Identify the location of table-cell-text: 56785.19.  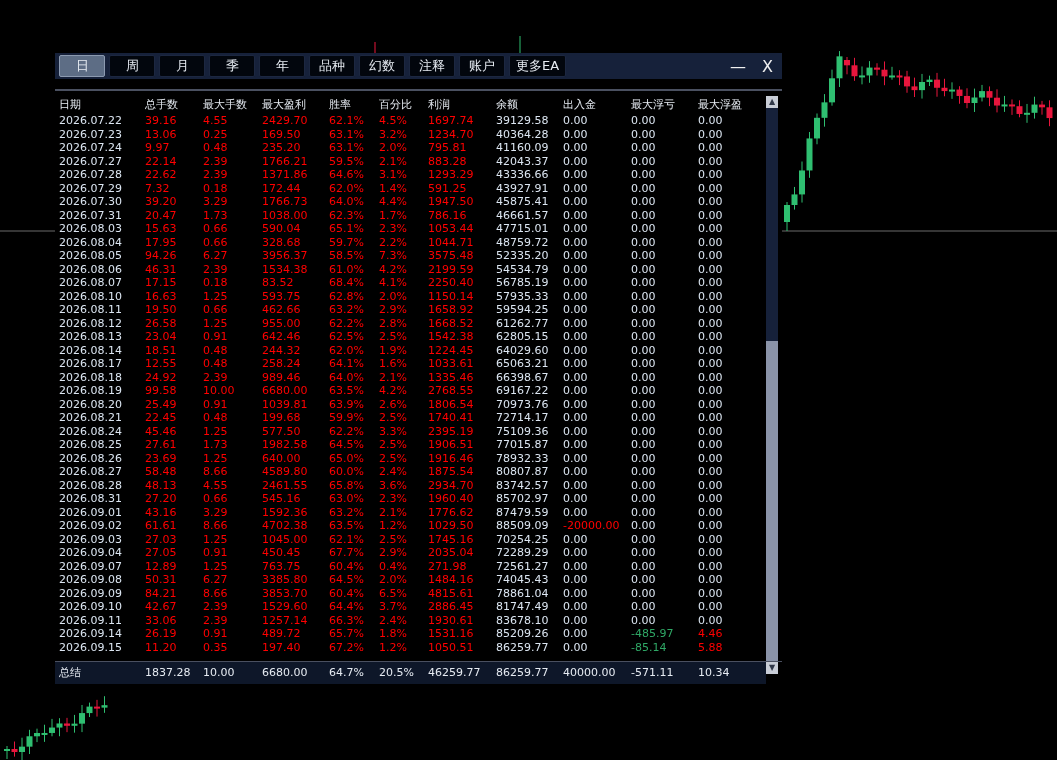
(523, 283).